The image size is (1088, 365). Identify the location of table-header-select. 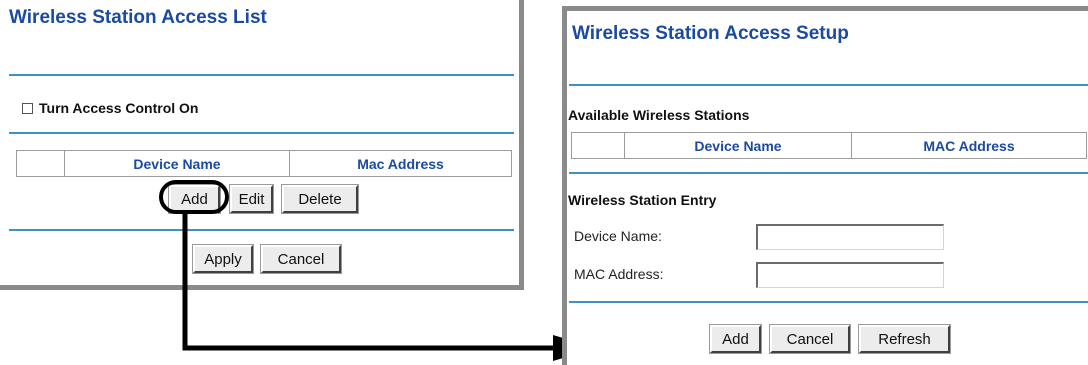
(598, 145).